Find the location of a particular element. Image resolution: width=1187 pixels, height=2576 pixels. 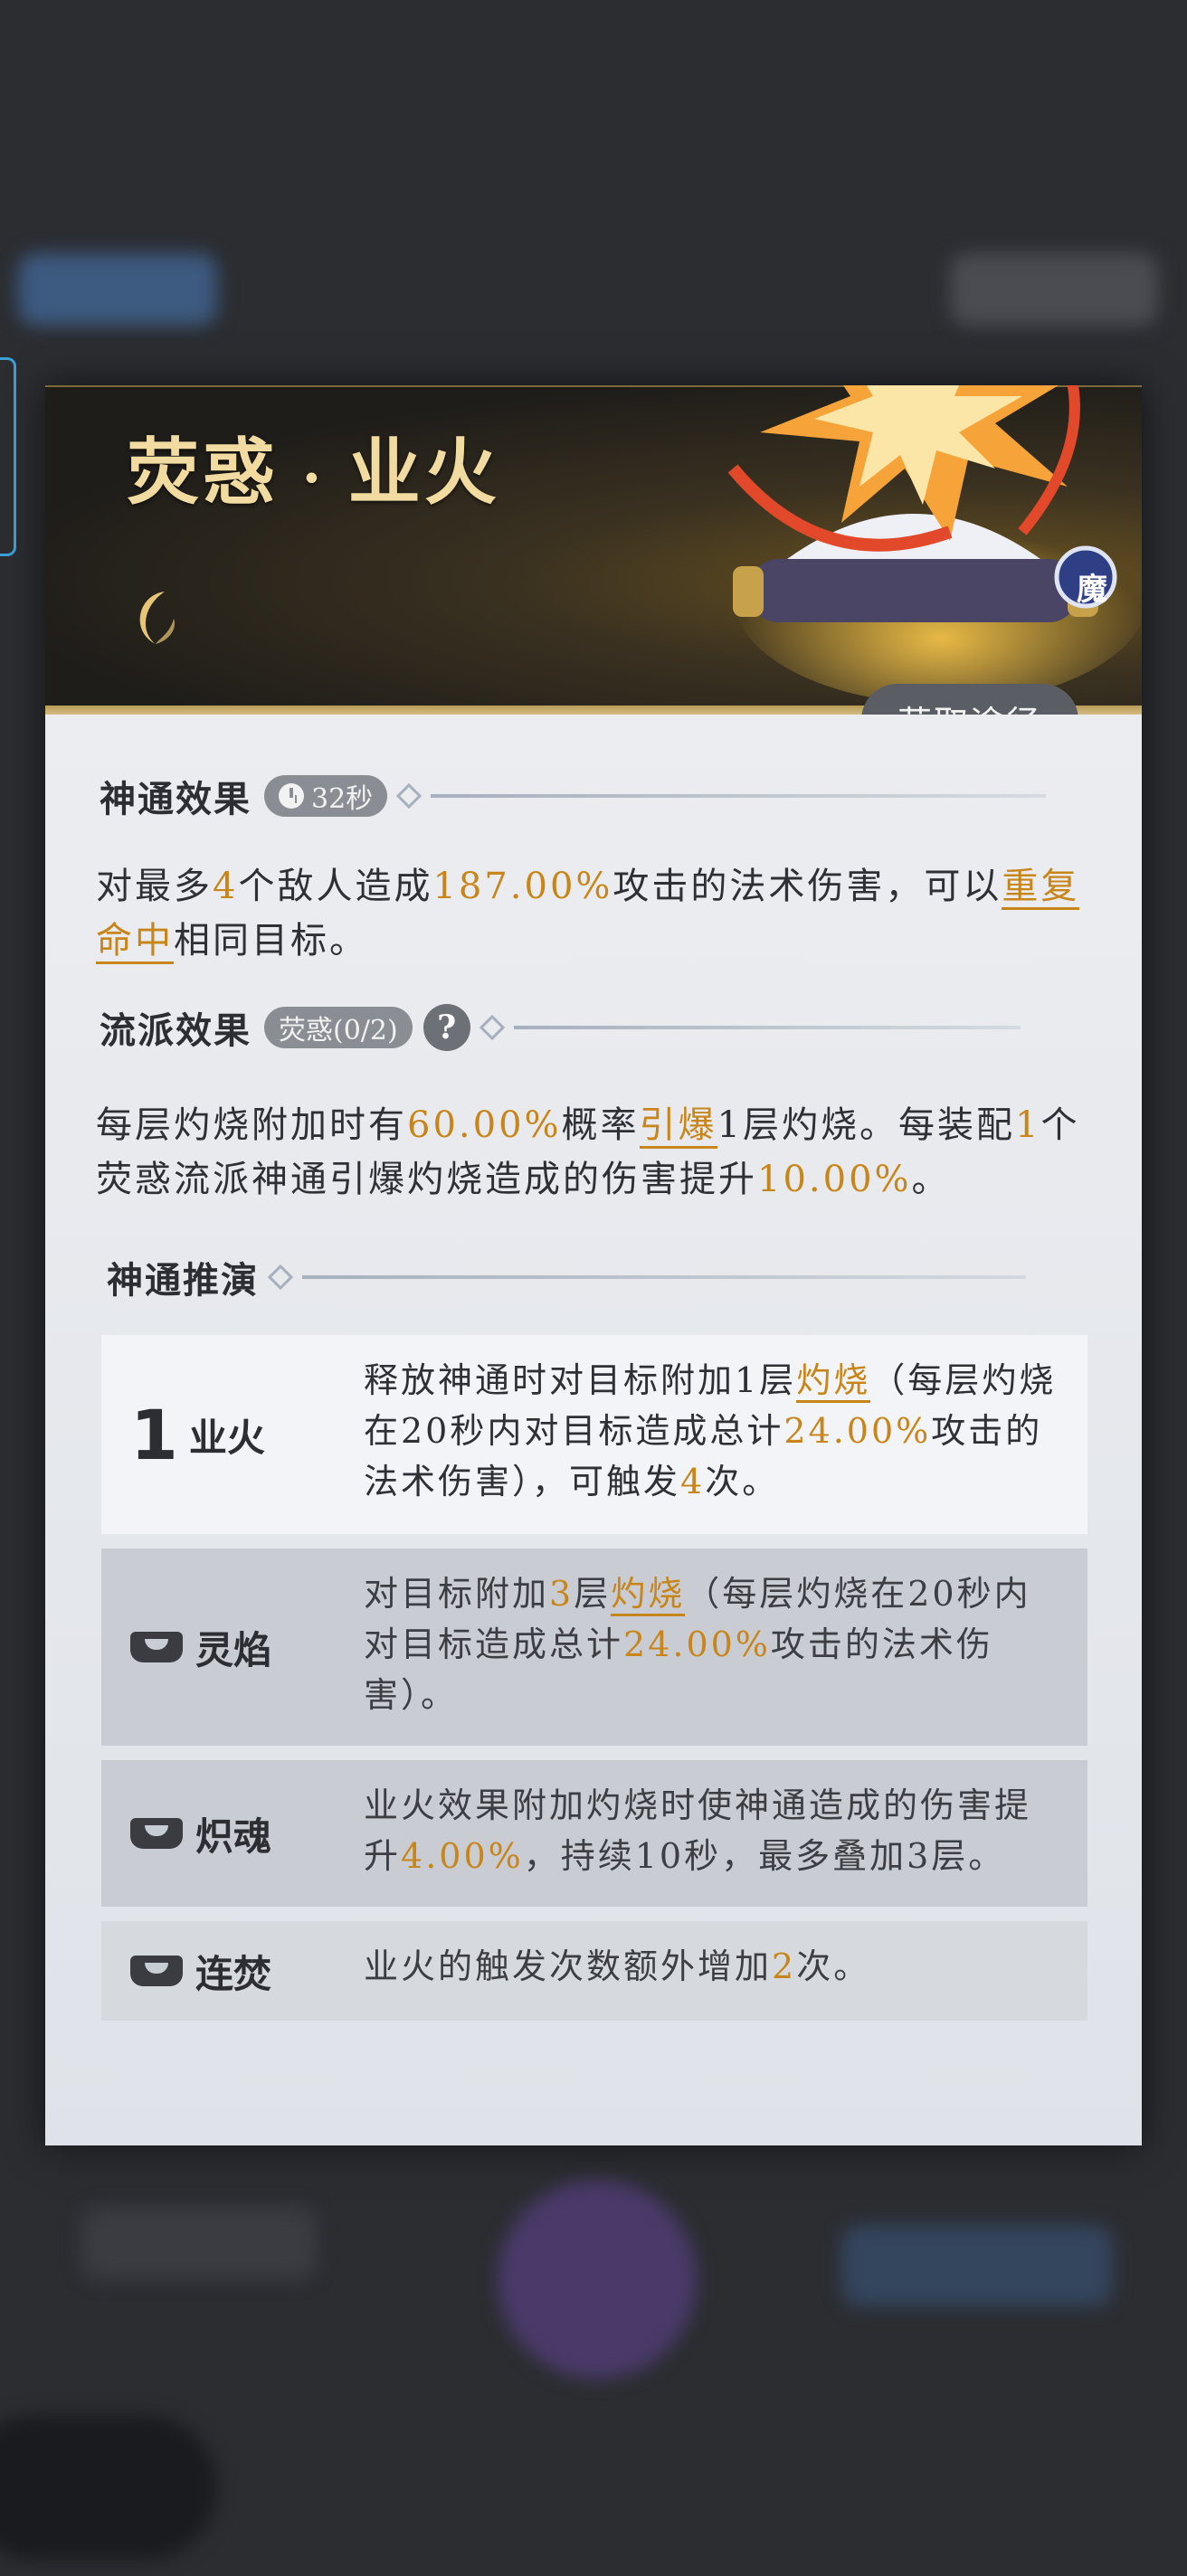

school-text: 。 is located at coordinates (931, 1180).